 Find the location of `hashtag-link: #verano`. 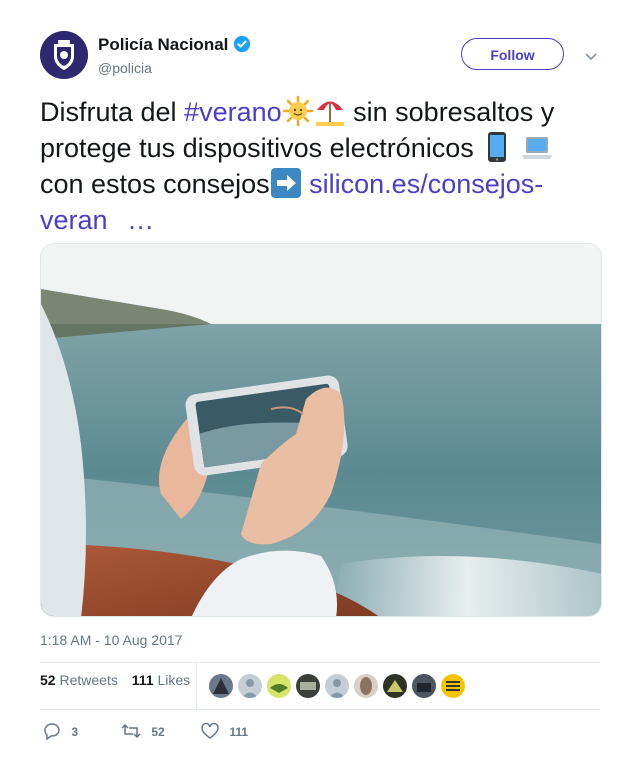

hashtag-link: #verano is located at coordinates (233, 112).